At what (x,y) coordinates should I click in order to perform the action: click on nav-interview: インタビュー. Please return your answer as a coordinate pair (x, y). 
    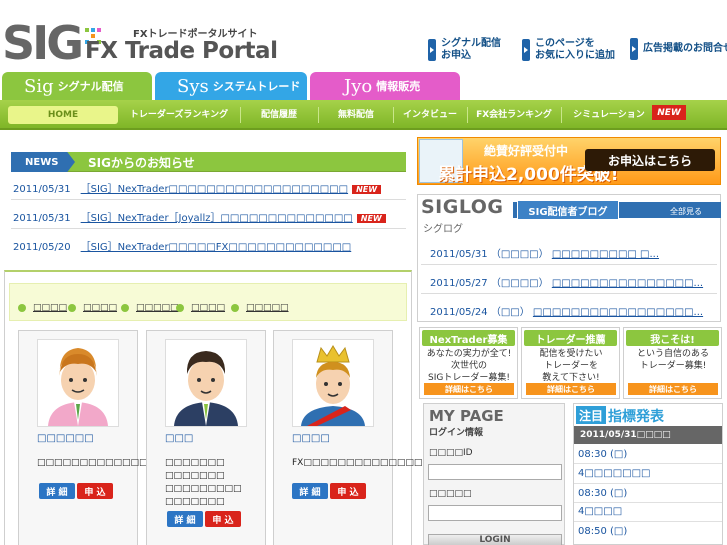
    Looking at the image, I should click on (430, 113).